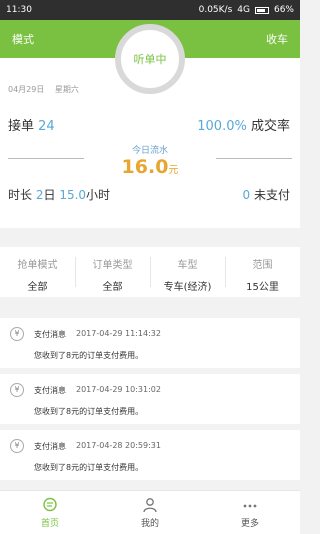 The width and height of the screenshot is (320, 534). Describe the element at coordinates (20, 195) in the screenshot. I see `duration-label: 时长` at that location.